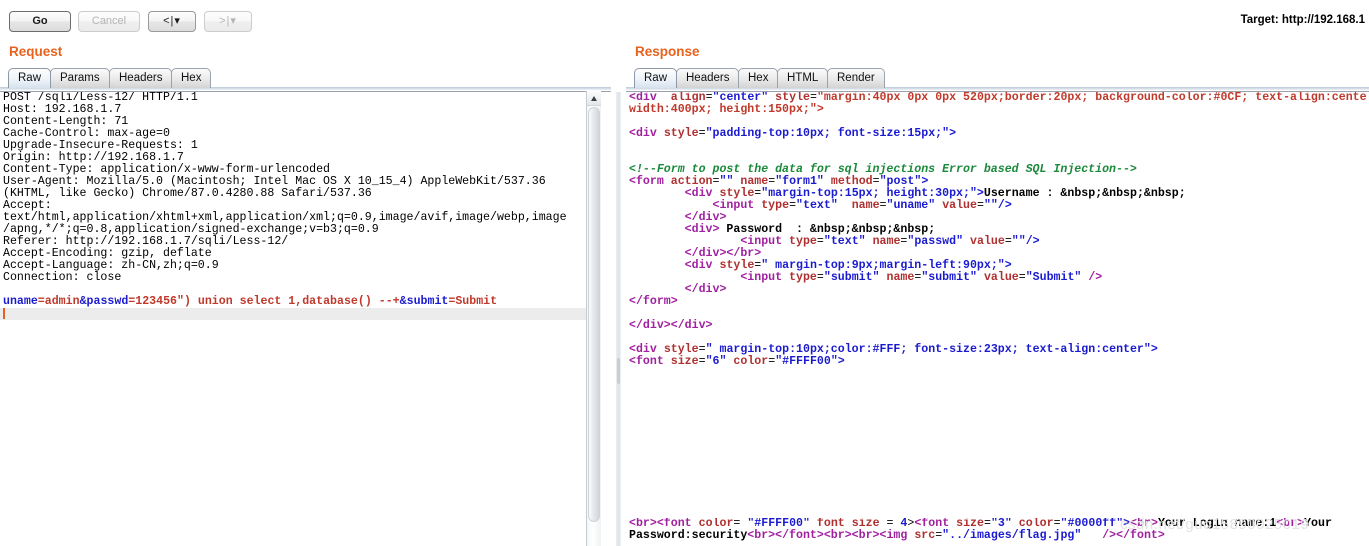 The width and height of the screenshot is (1369, 546). What do you see at coordinates (856, 78) in the screenshot?
I see `response-tab-render: Render` at bounding box center [856, 78].